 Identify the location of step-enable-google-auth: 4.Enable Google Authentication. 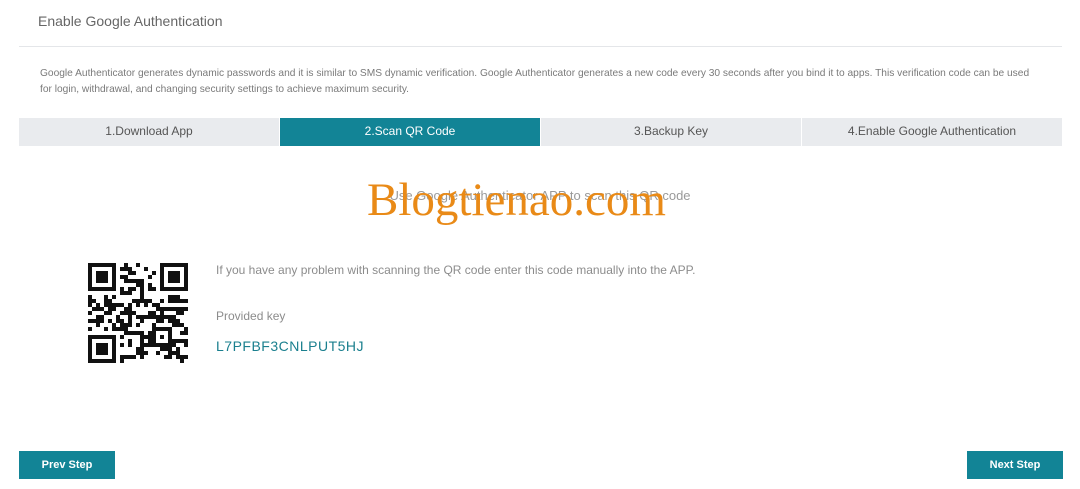
(931, 132).